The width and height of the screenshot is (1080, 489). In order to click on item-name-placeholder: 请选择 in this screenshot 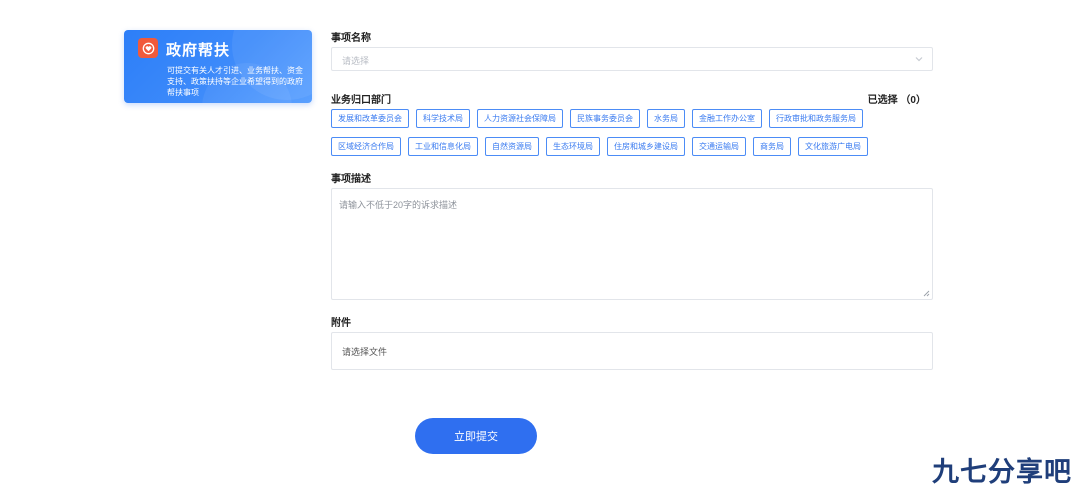, I will do `click(356, 61)`.